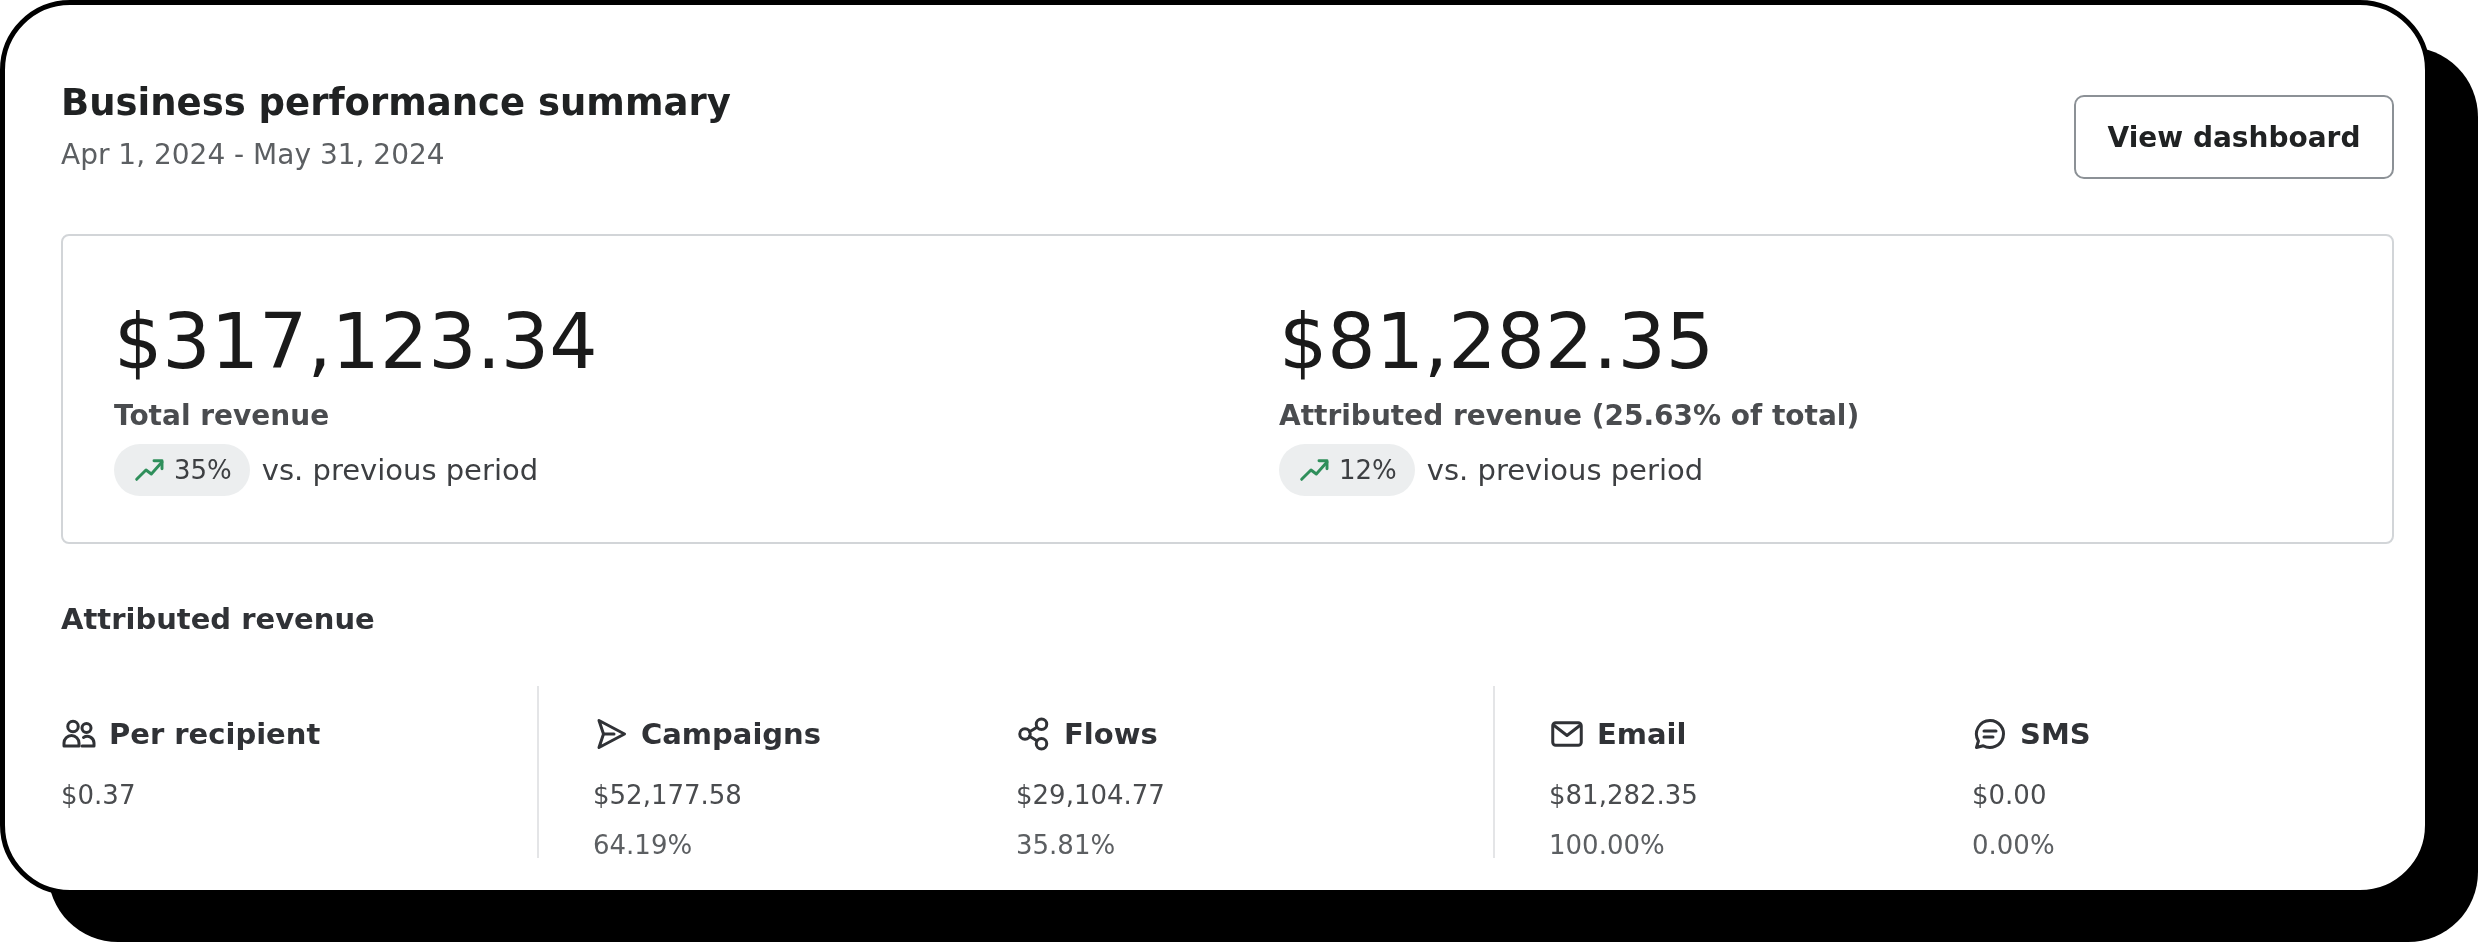  I want to click on chat-bubble-icon, so click(1990, 734).